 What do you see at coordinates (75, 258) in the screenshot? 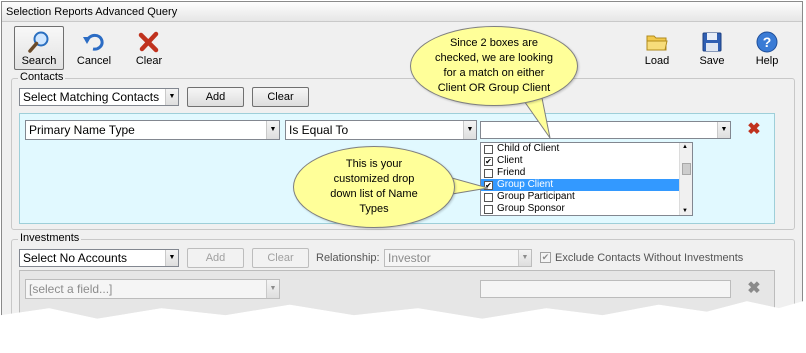
I see `accounts-select-value: Select No Accounts` at bounding box center [75, 258].